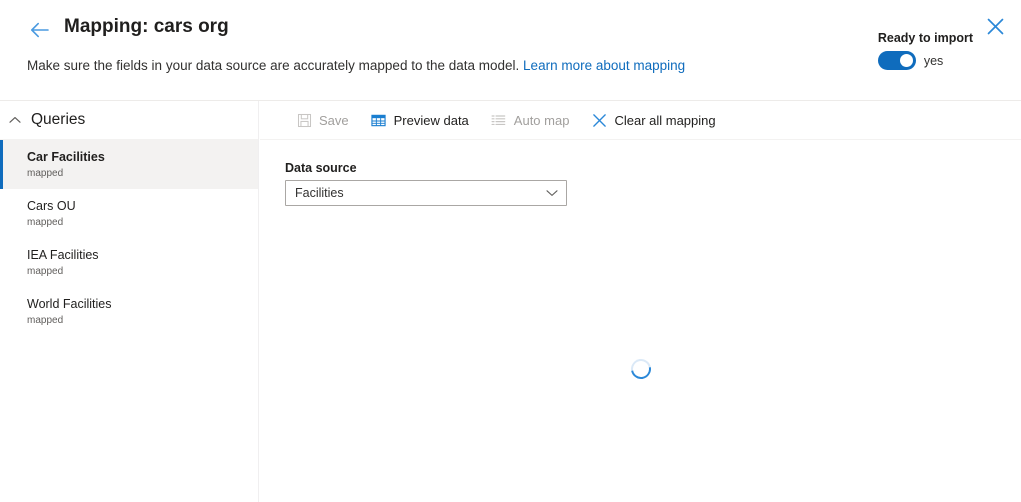  I want to click on list-item-label: IEA Facilities, so click(63, 255).